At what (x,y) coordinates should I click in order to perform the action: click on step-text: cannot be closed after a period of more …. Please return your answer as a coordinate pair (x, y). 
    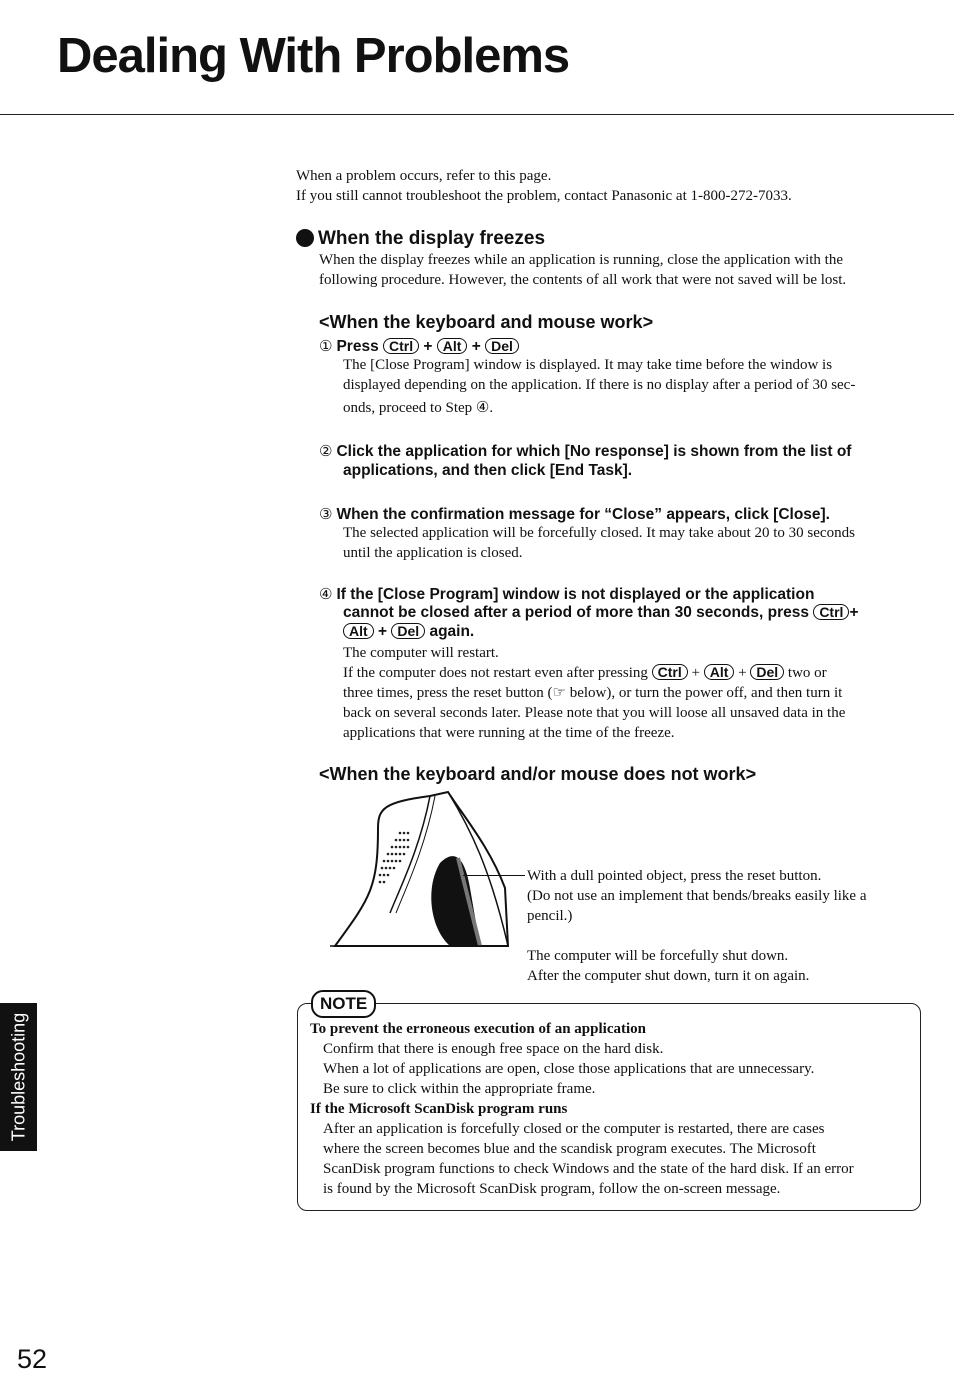
    Looking at the image, I should click on (576, 612).